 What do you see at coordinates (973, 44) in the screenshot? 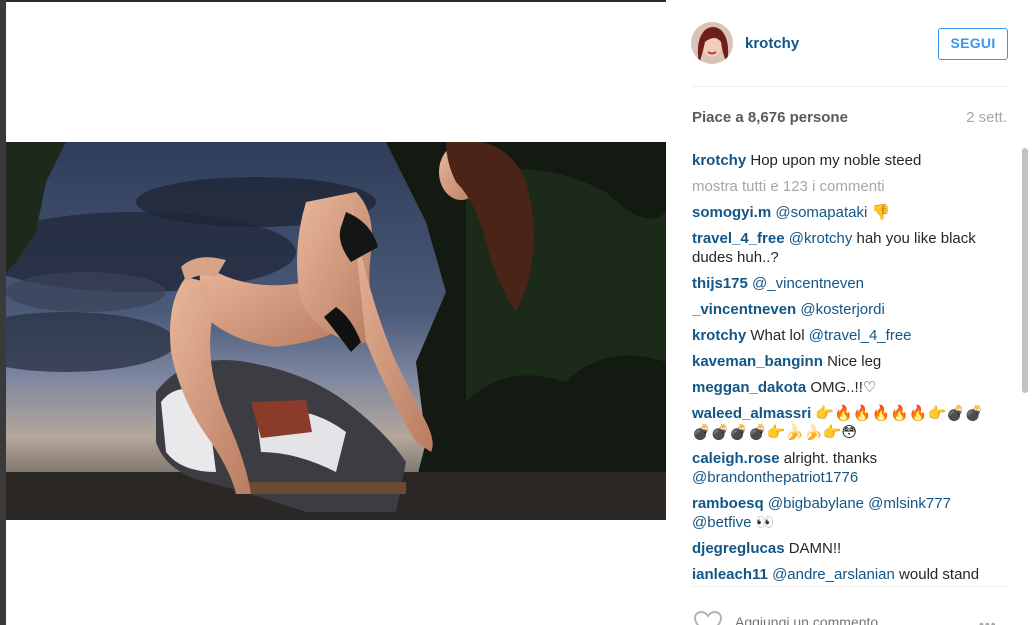
I see `follow-button: SEGUI` at bounding box center [973, 44].